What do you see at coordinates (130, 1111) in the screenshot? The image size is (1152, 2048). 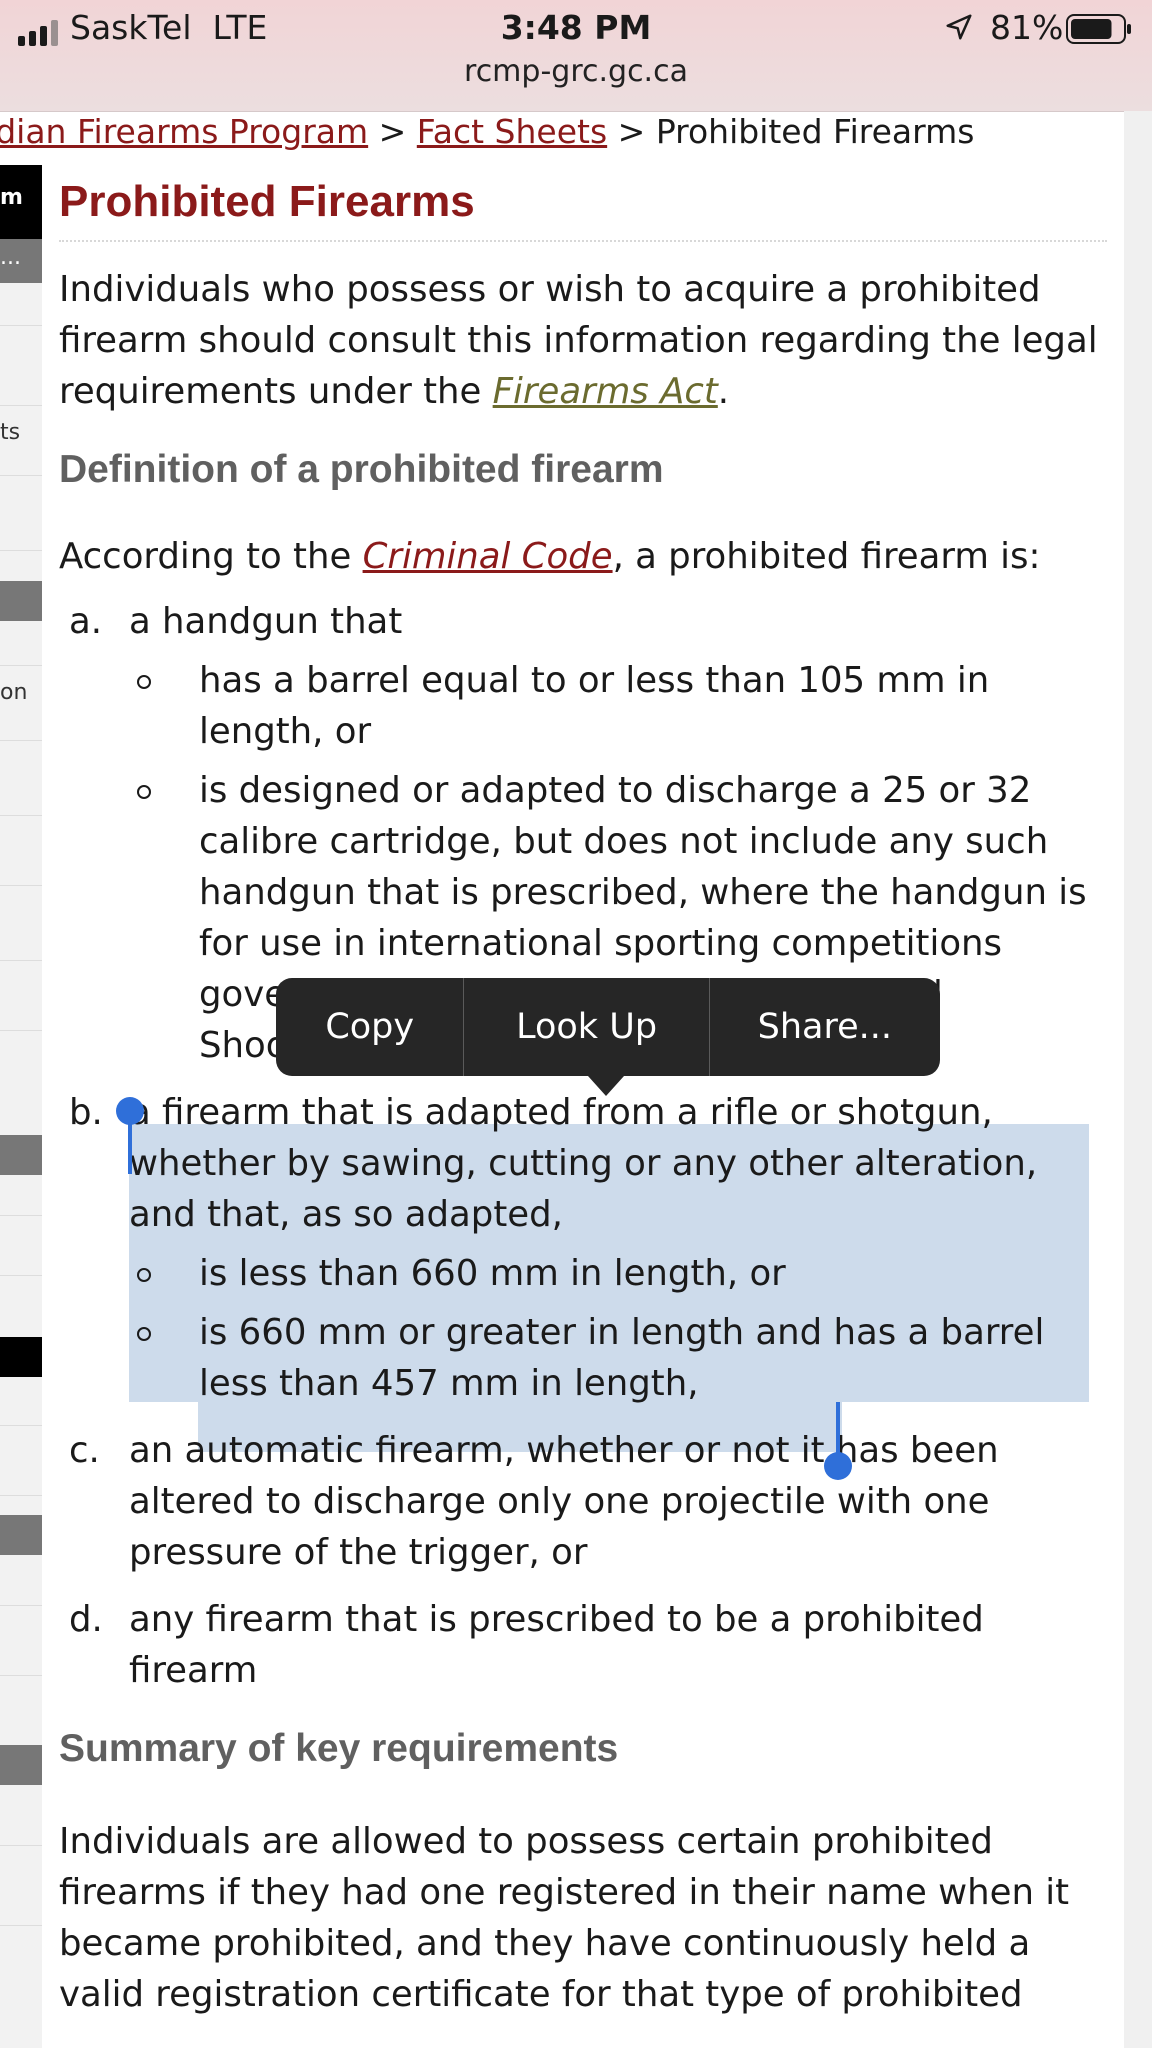 I see `selection-start-handle` at bounding box center [130, 1111].